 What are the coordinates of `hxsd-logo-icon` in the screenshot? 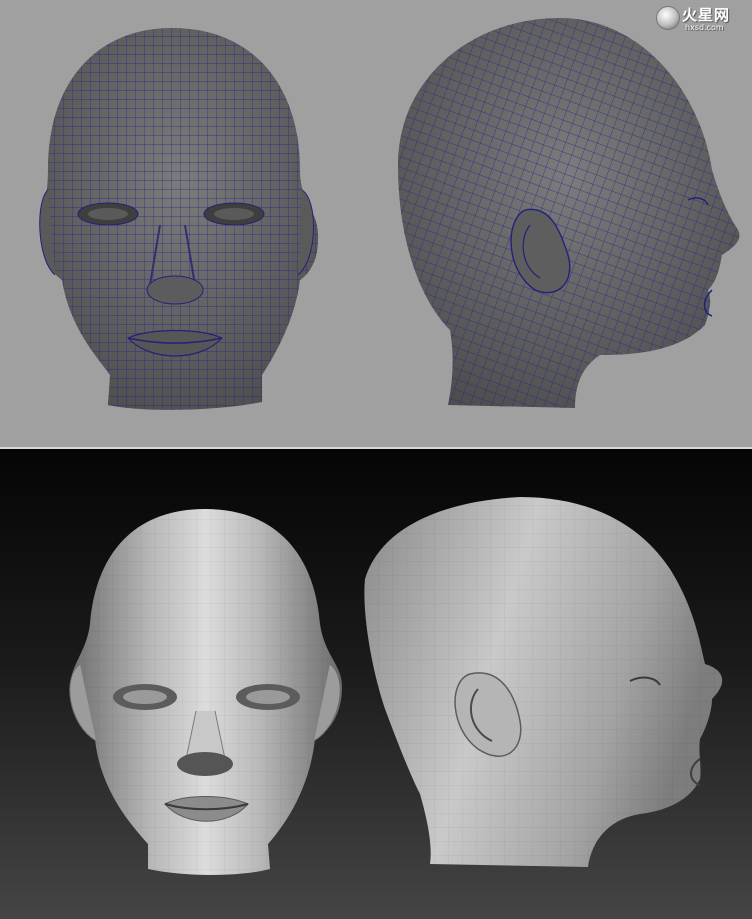 It's located at (668, 18).